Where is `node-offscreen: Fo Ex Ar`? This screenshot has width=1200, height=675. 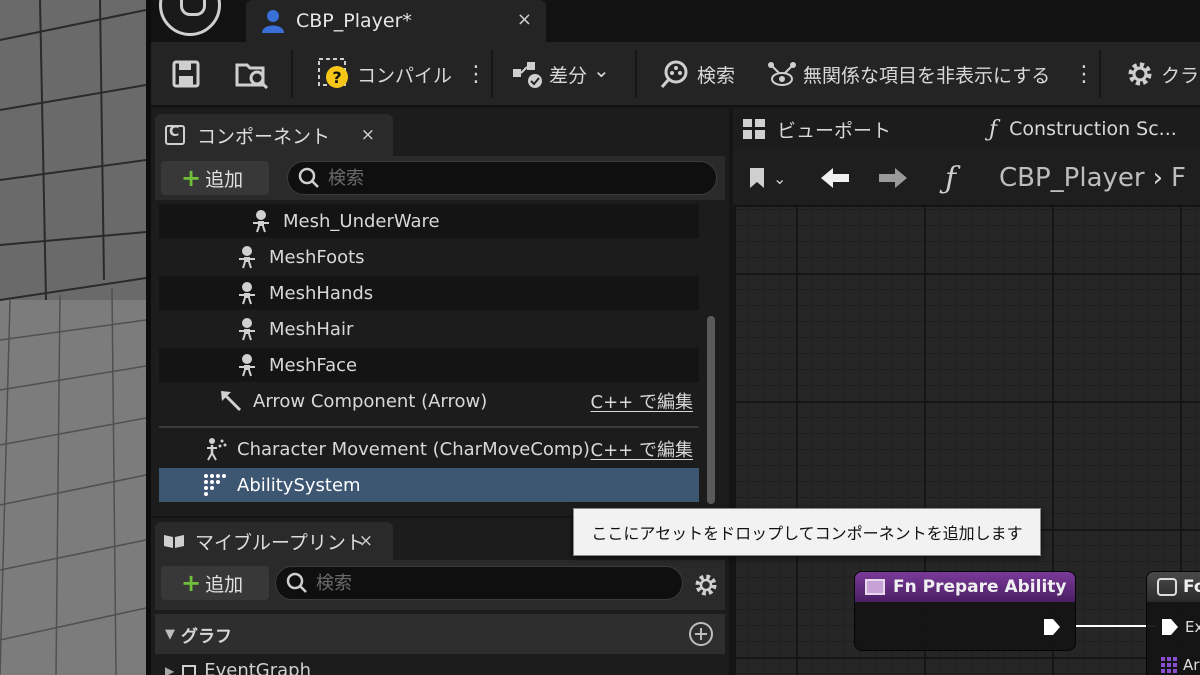
node-offscreen: Fo Ex Ar is located at coordinates (1173, 623).